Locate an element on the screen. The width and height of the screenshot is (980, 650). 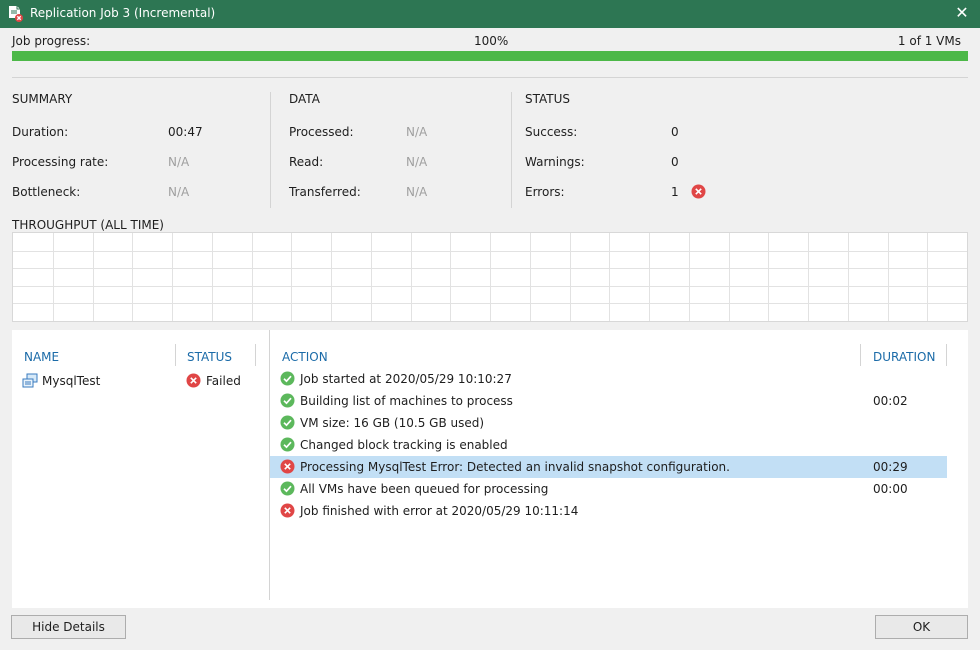
duration-value: 00:47 is located at coordinates (185, 132).